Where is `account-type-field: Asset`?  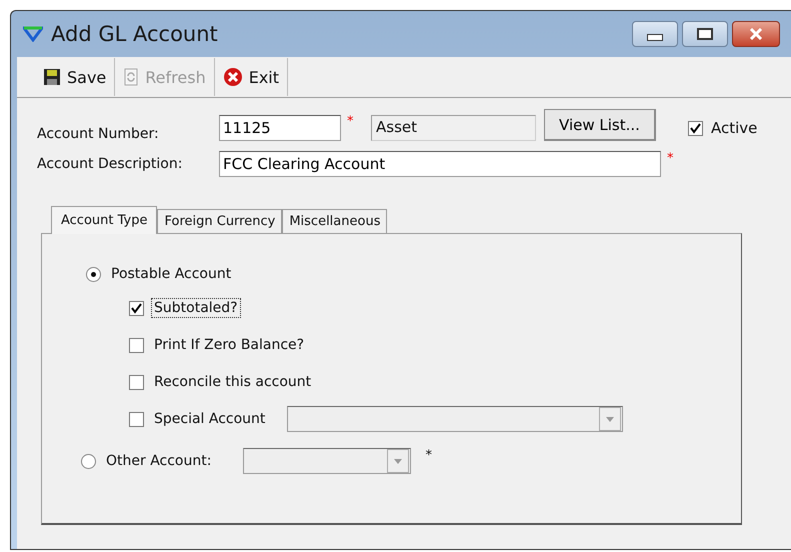
account-type-field: Asset is located at coordinates (453, 128).